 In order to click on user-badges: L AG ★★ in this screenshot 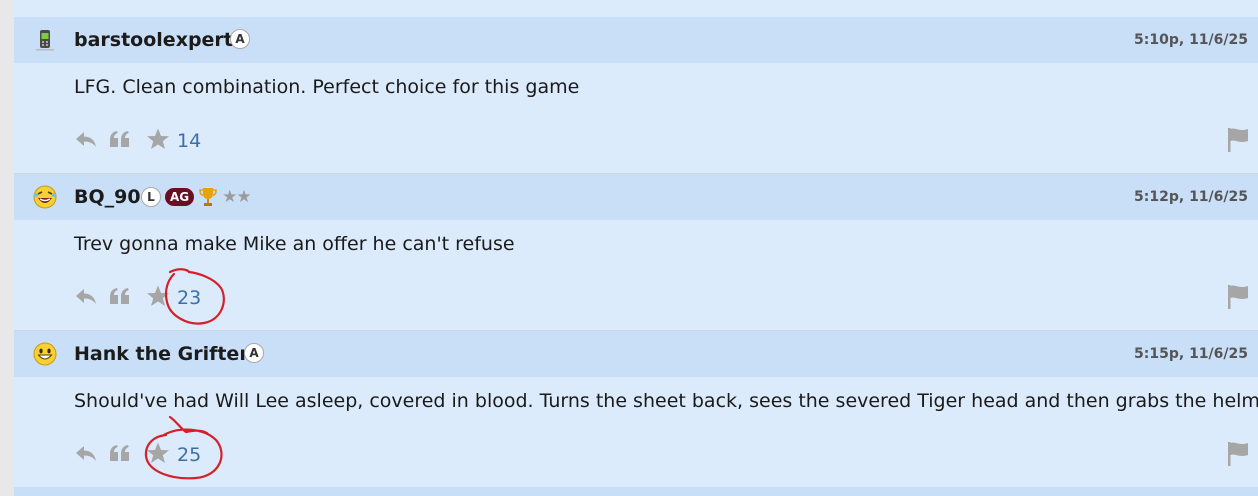, I will do `click(196, 197)`.